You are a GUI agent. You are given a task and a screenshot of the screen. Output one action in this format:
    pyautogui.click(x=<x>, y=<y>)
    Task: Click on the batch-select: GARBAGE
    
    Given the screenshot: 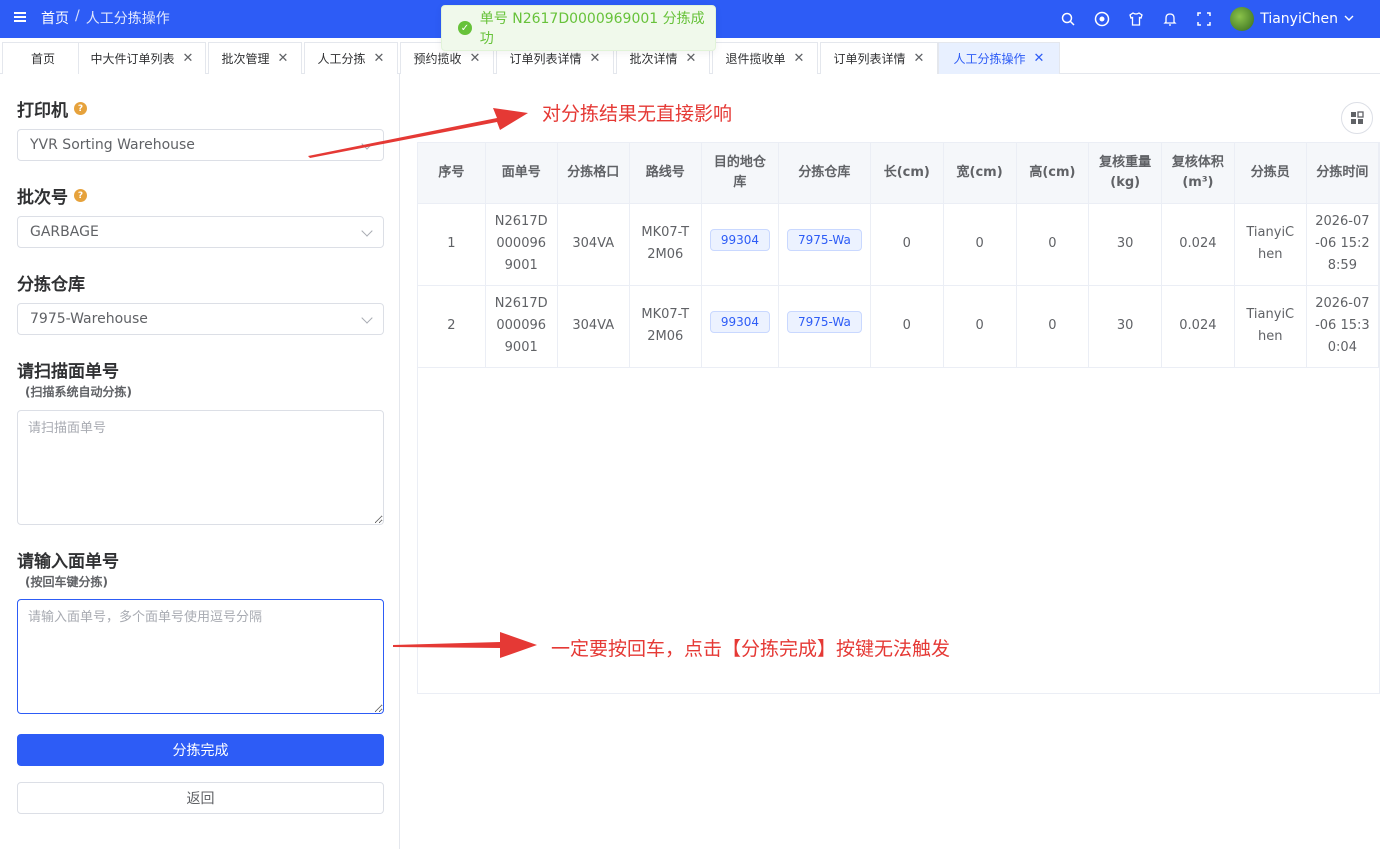 What is the action you would take?
    pyautogui.click(x=200, y=232)
    